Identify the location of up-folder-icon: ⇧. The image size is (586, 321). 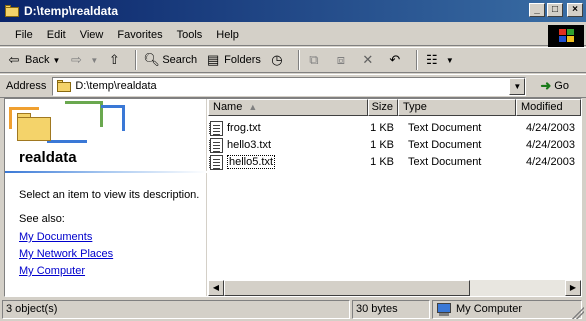
(114, 59).